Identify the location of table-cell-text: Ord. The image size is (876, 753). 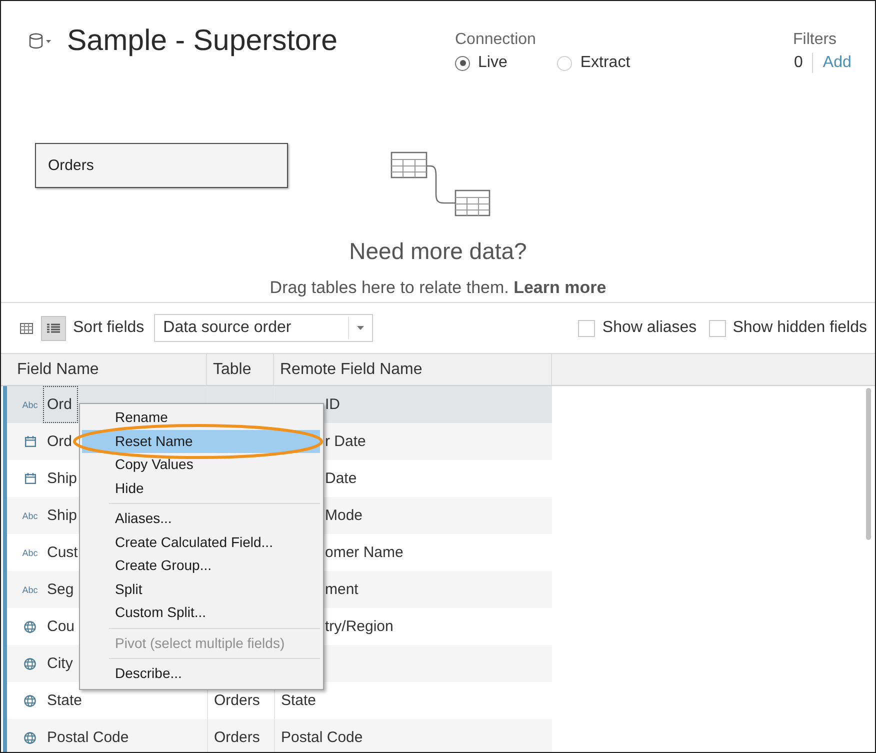
(59, 442).